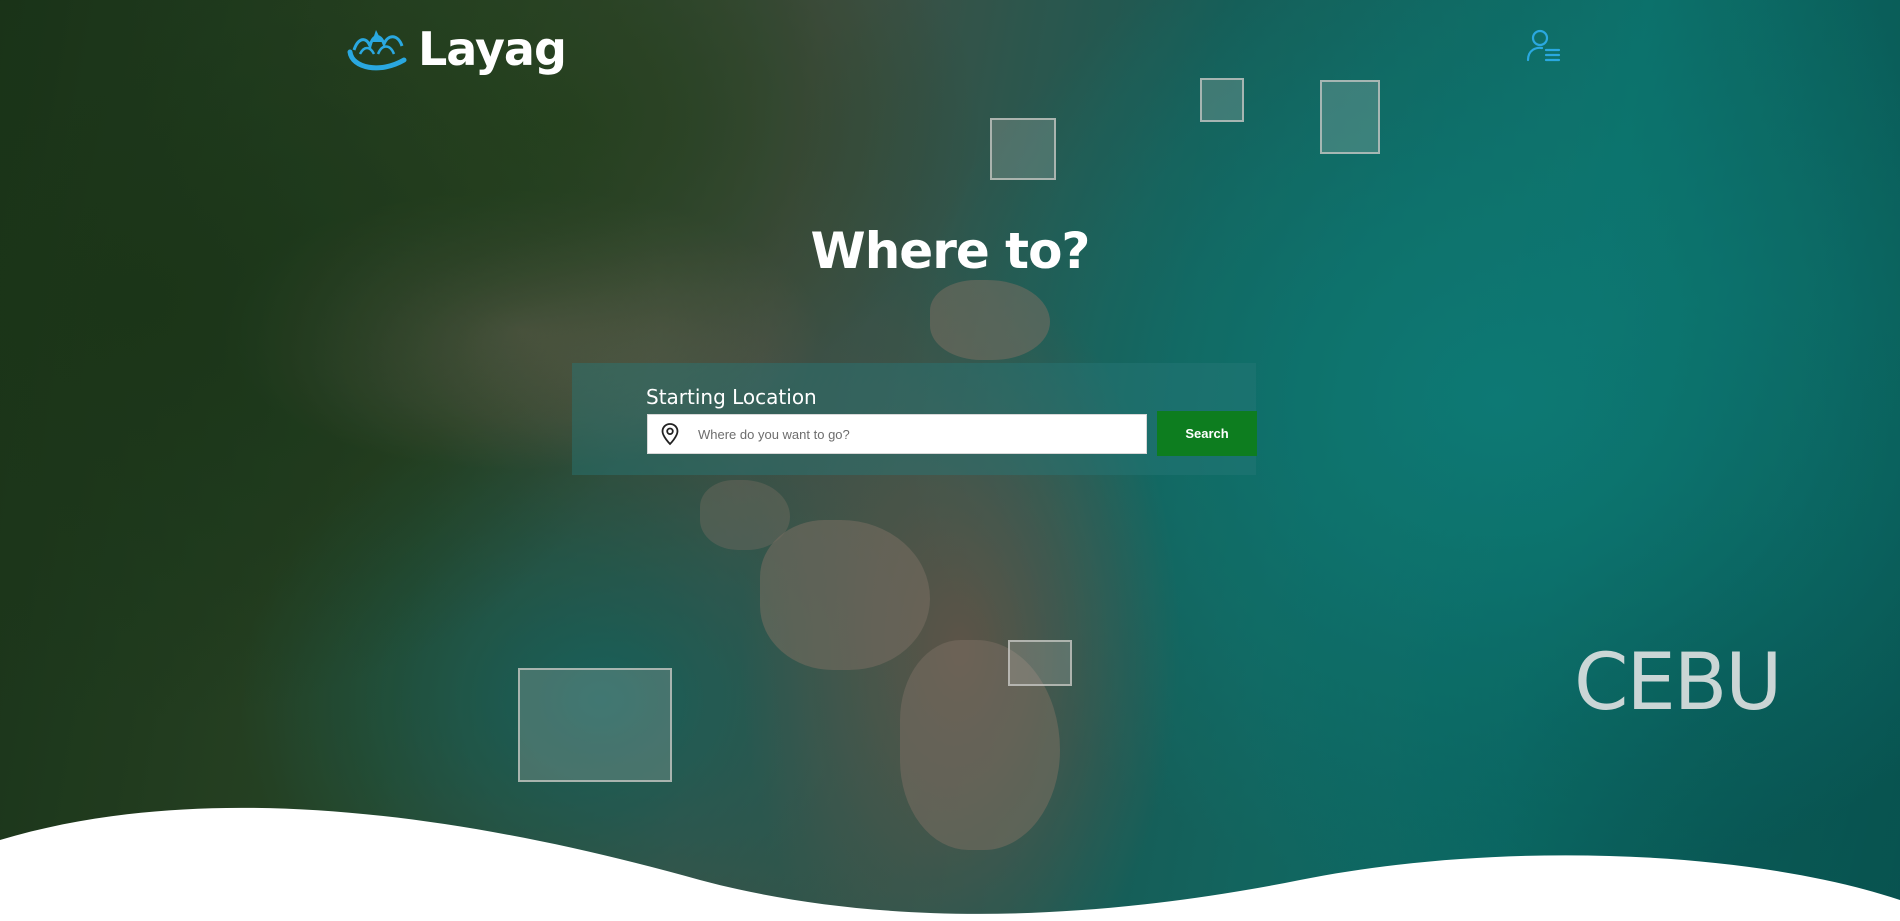 This screenshot has width=1900, height=921. I want to click on page-title: Where to?, so click(950, 251).